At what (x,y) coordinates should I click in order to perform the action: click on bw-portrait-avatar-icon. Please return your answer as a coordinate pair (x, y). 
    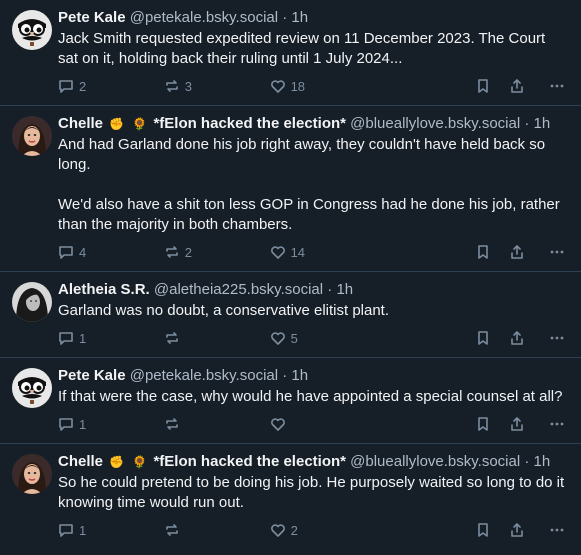
    Looking at the image, I should click on (32, 302).